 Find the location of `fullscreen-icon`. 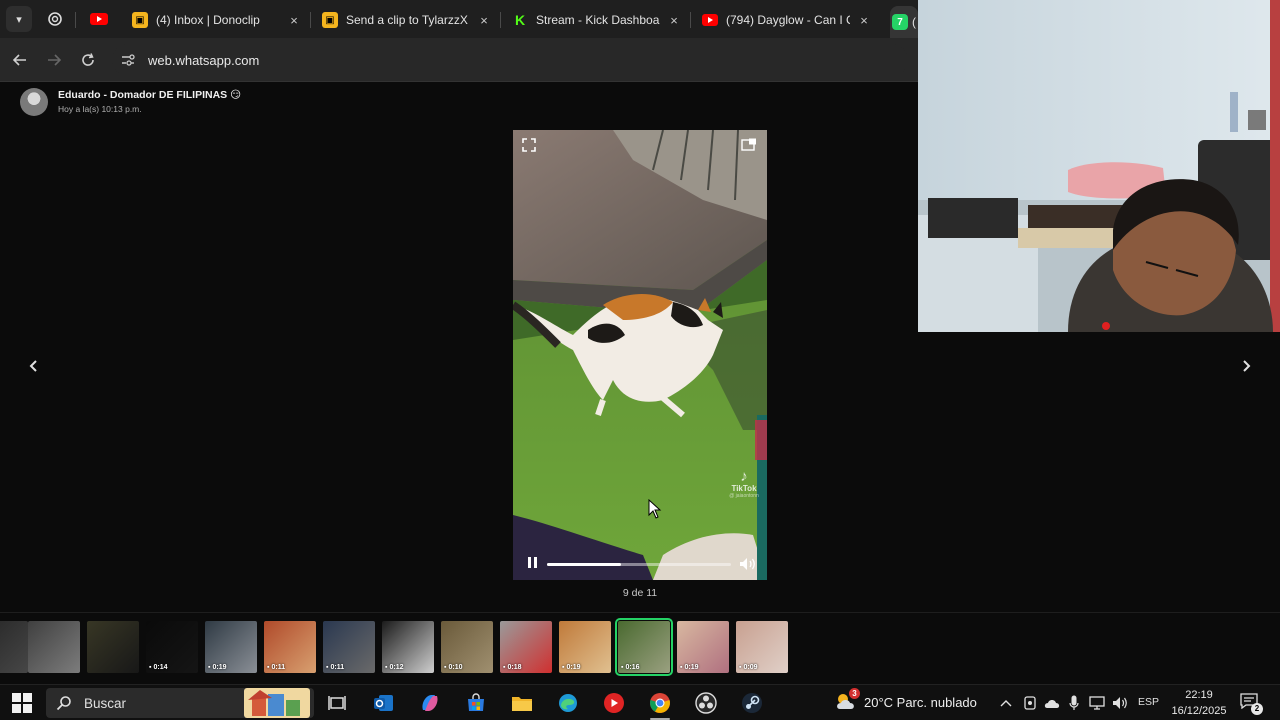

fullscreen-icon is located at coordinates (529, 145).